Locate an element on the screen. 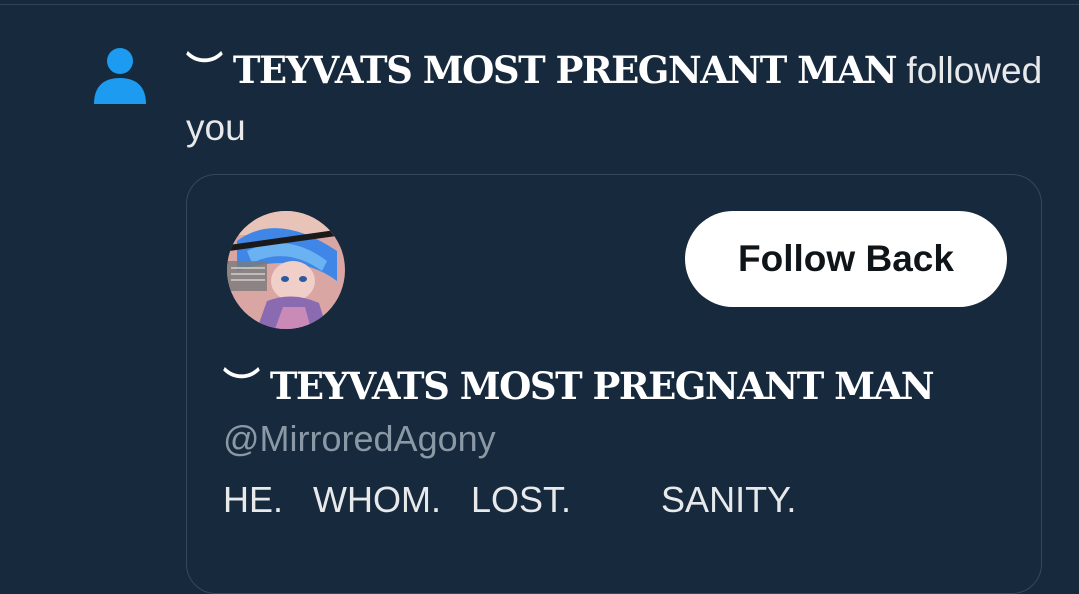  card-name-text: TEYVATS MOST PREGNANT MAN is located at coordinates (602, 386).